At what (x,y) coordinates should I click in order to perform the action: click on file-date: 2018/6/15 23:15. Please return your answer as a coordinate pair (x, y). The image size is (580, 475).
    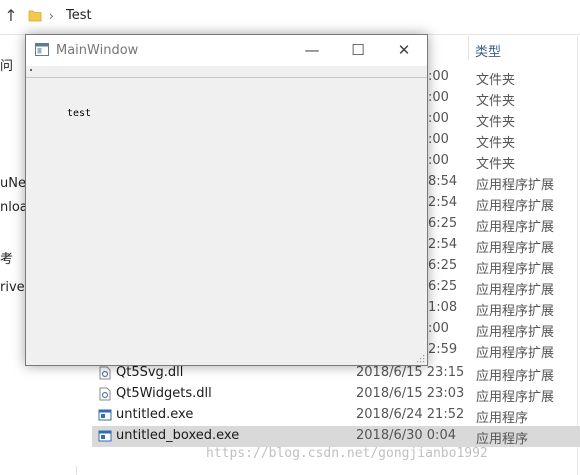
    Looking at the image, I should click on (410, 372).